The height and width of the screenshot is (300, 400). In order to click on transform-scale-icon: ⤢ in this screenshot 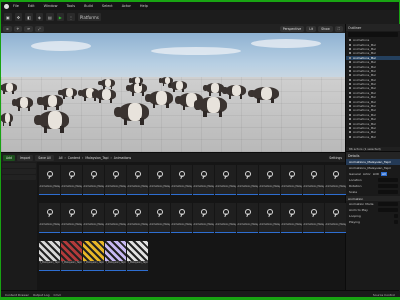, I will do `click(39, 28)`.